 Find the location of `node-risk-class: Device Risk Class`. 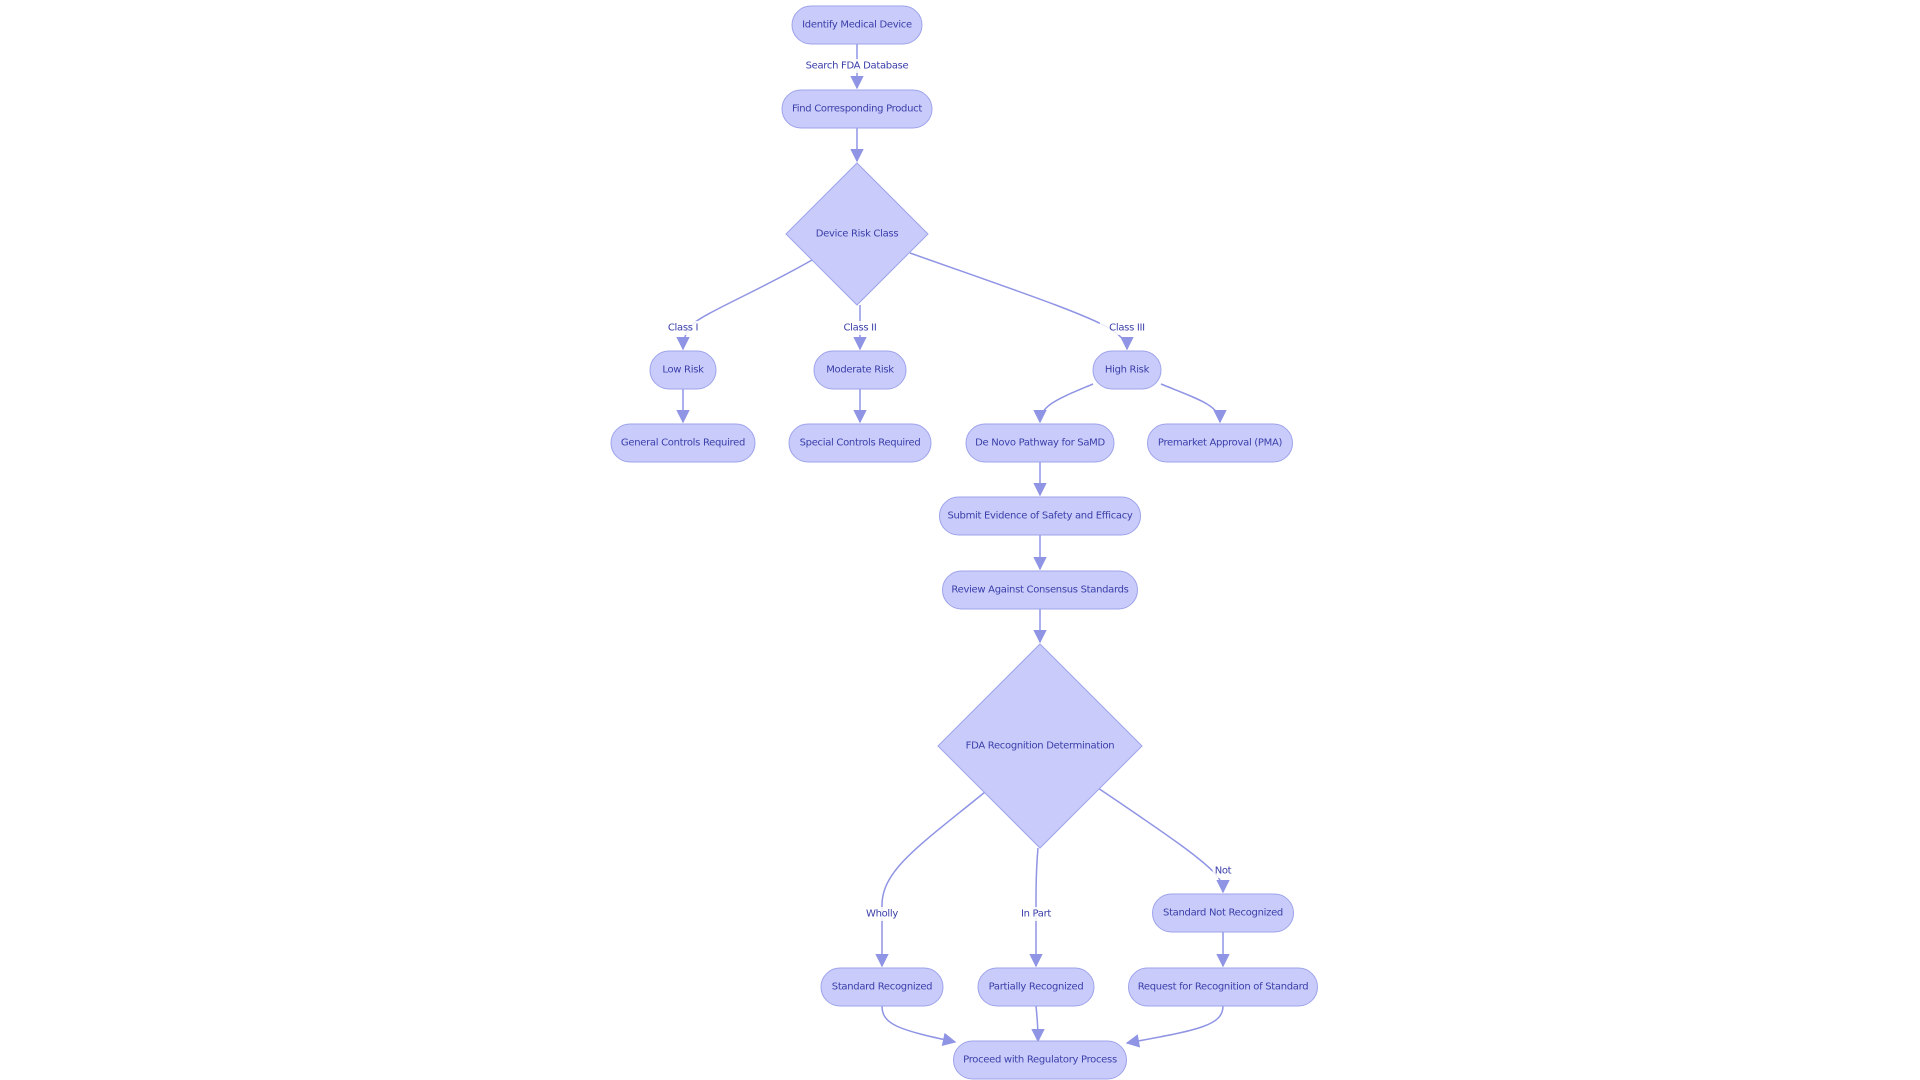

node-risk-class: Device Risk Class is located at coordinates (857, 234).